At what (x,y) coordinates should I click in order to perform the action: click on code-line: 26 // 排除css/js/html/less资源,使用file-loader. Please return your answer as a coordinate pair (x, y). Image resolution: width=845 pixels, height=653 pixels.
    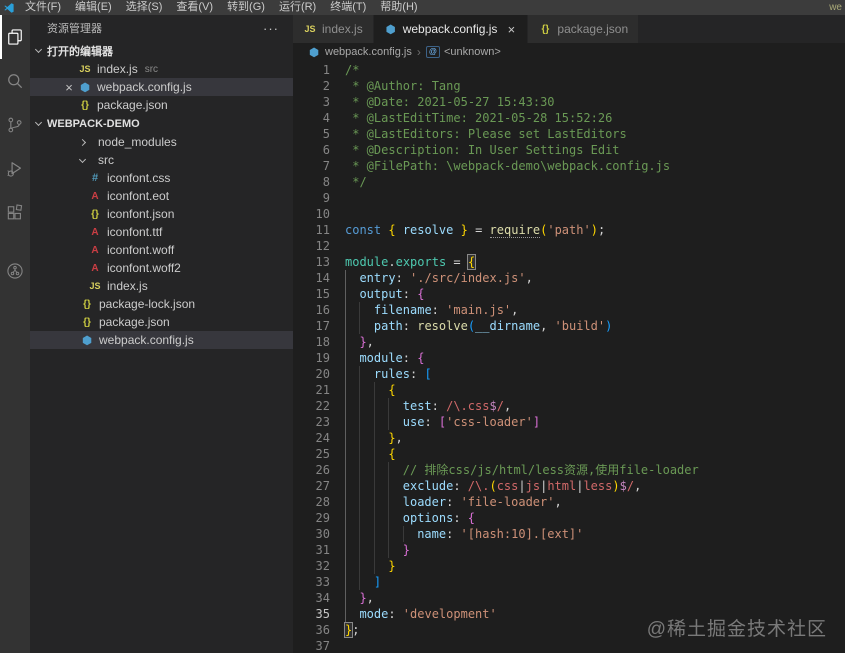
    Looking at the image, I should click on (569, 470).